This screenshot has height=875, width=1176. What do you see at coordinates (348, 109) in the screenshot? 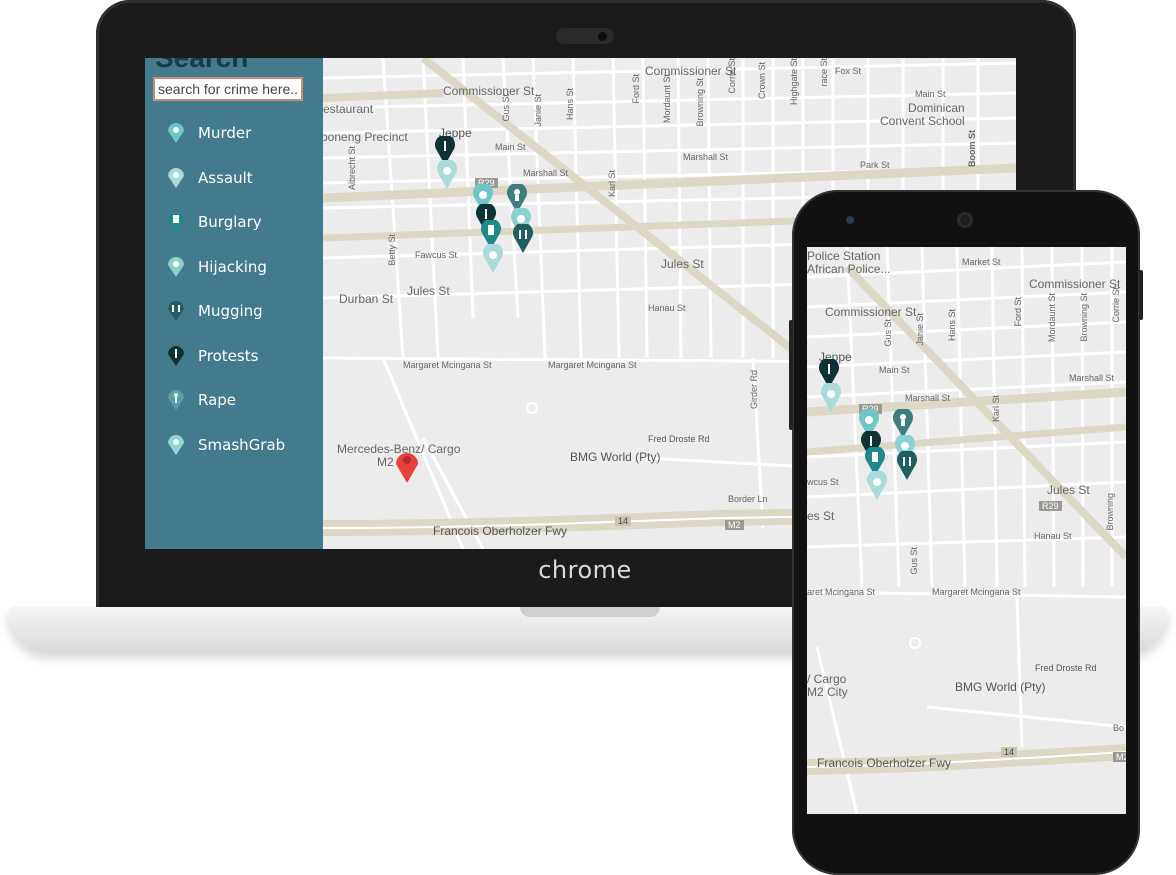
I see `poi-label: estaurant` at bounding box center [348, 109].